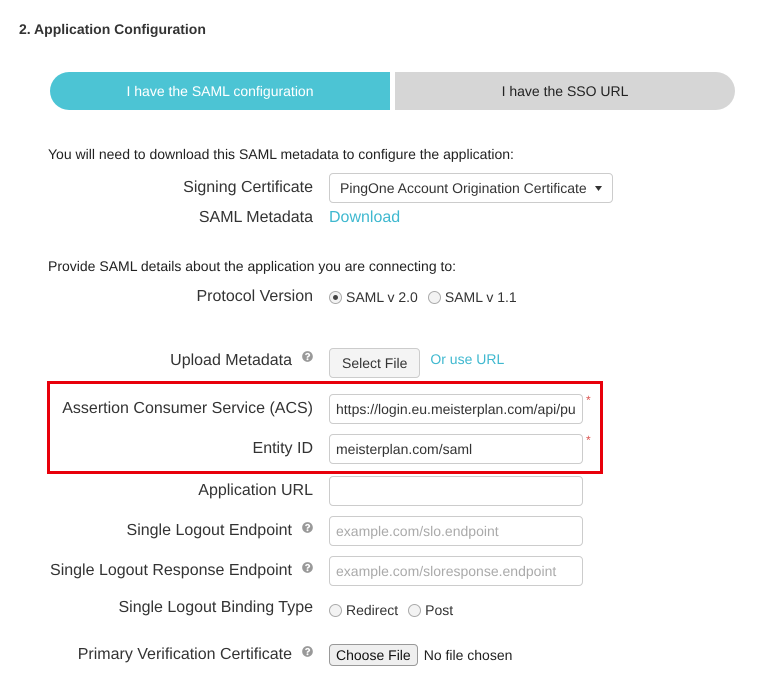 The height and width of the screenshot is (683, 759). What do you see at coordinates (456, 491) in the screenshot?
I see `input-field` at bounding box center [456, 491].